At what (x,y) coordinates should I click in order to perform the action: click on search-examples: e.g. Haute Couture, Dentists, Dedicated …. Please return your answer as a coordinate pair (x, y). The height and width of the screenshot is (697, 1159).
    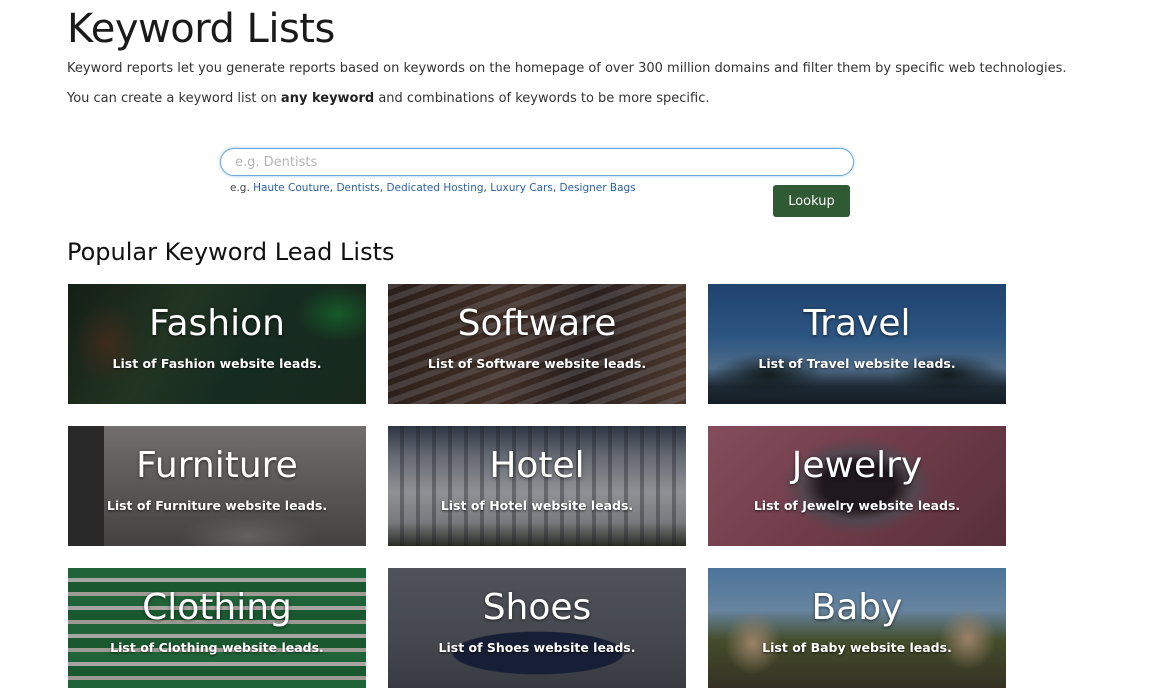
    Looking at the image, I should click on (433, 188).